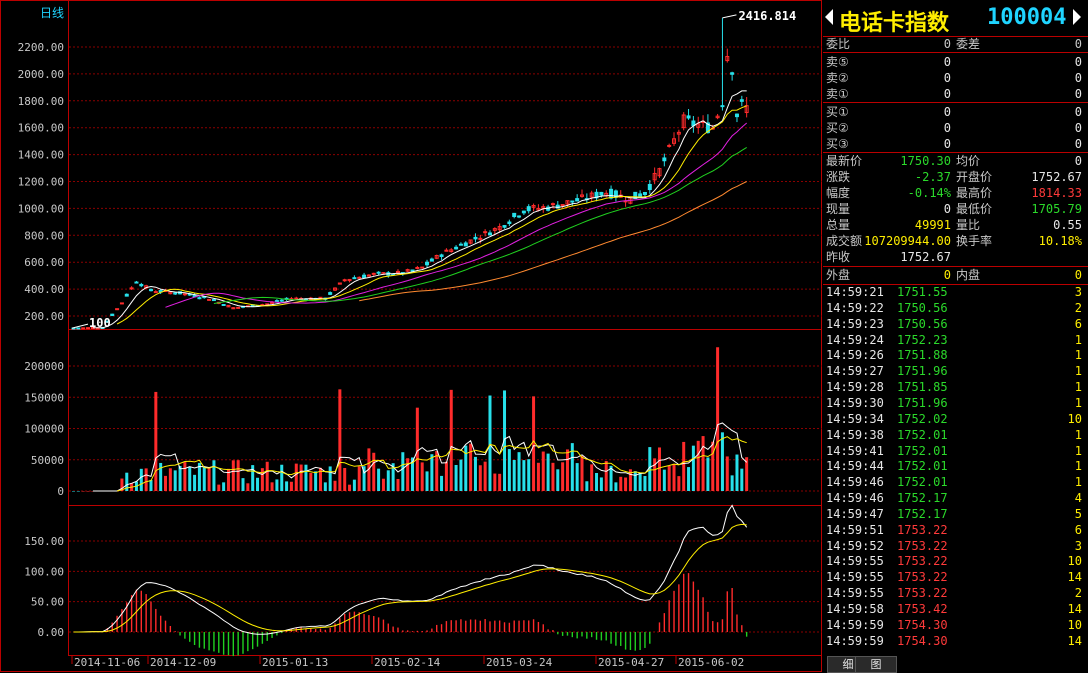 Image resolution: width=1088 pixels, height=673 pixels. Describe the element at coordinates (711, 662) in the screenshot. I see `date-tick-label: 2015-06-02` at that location.